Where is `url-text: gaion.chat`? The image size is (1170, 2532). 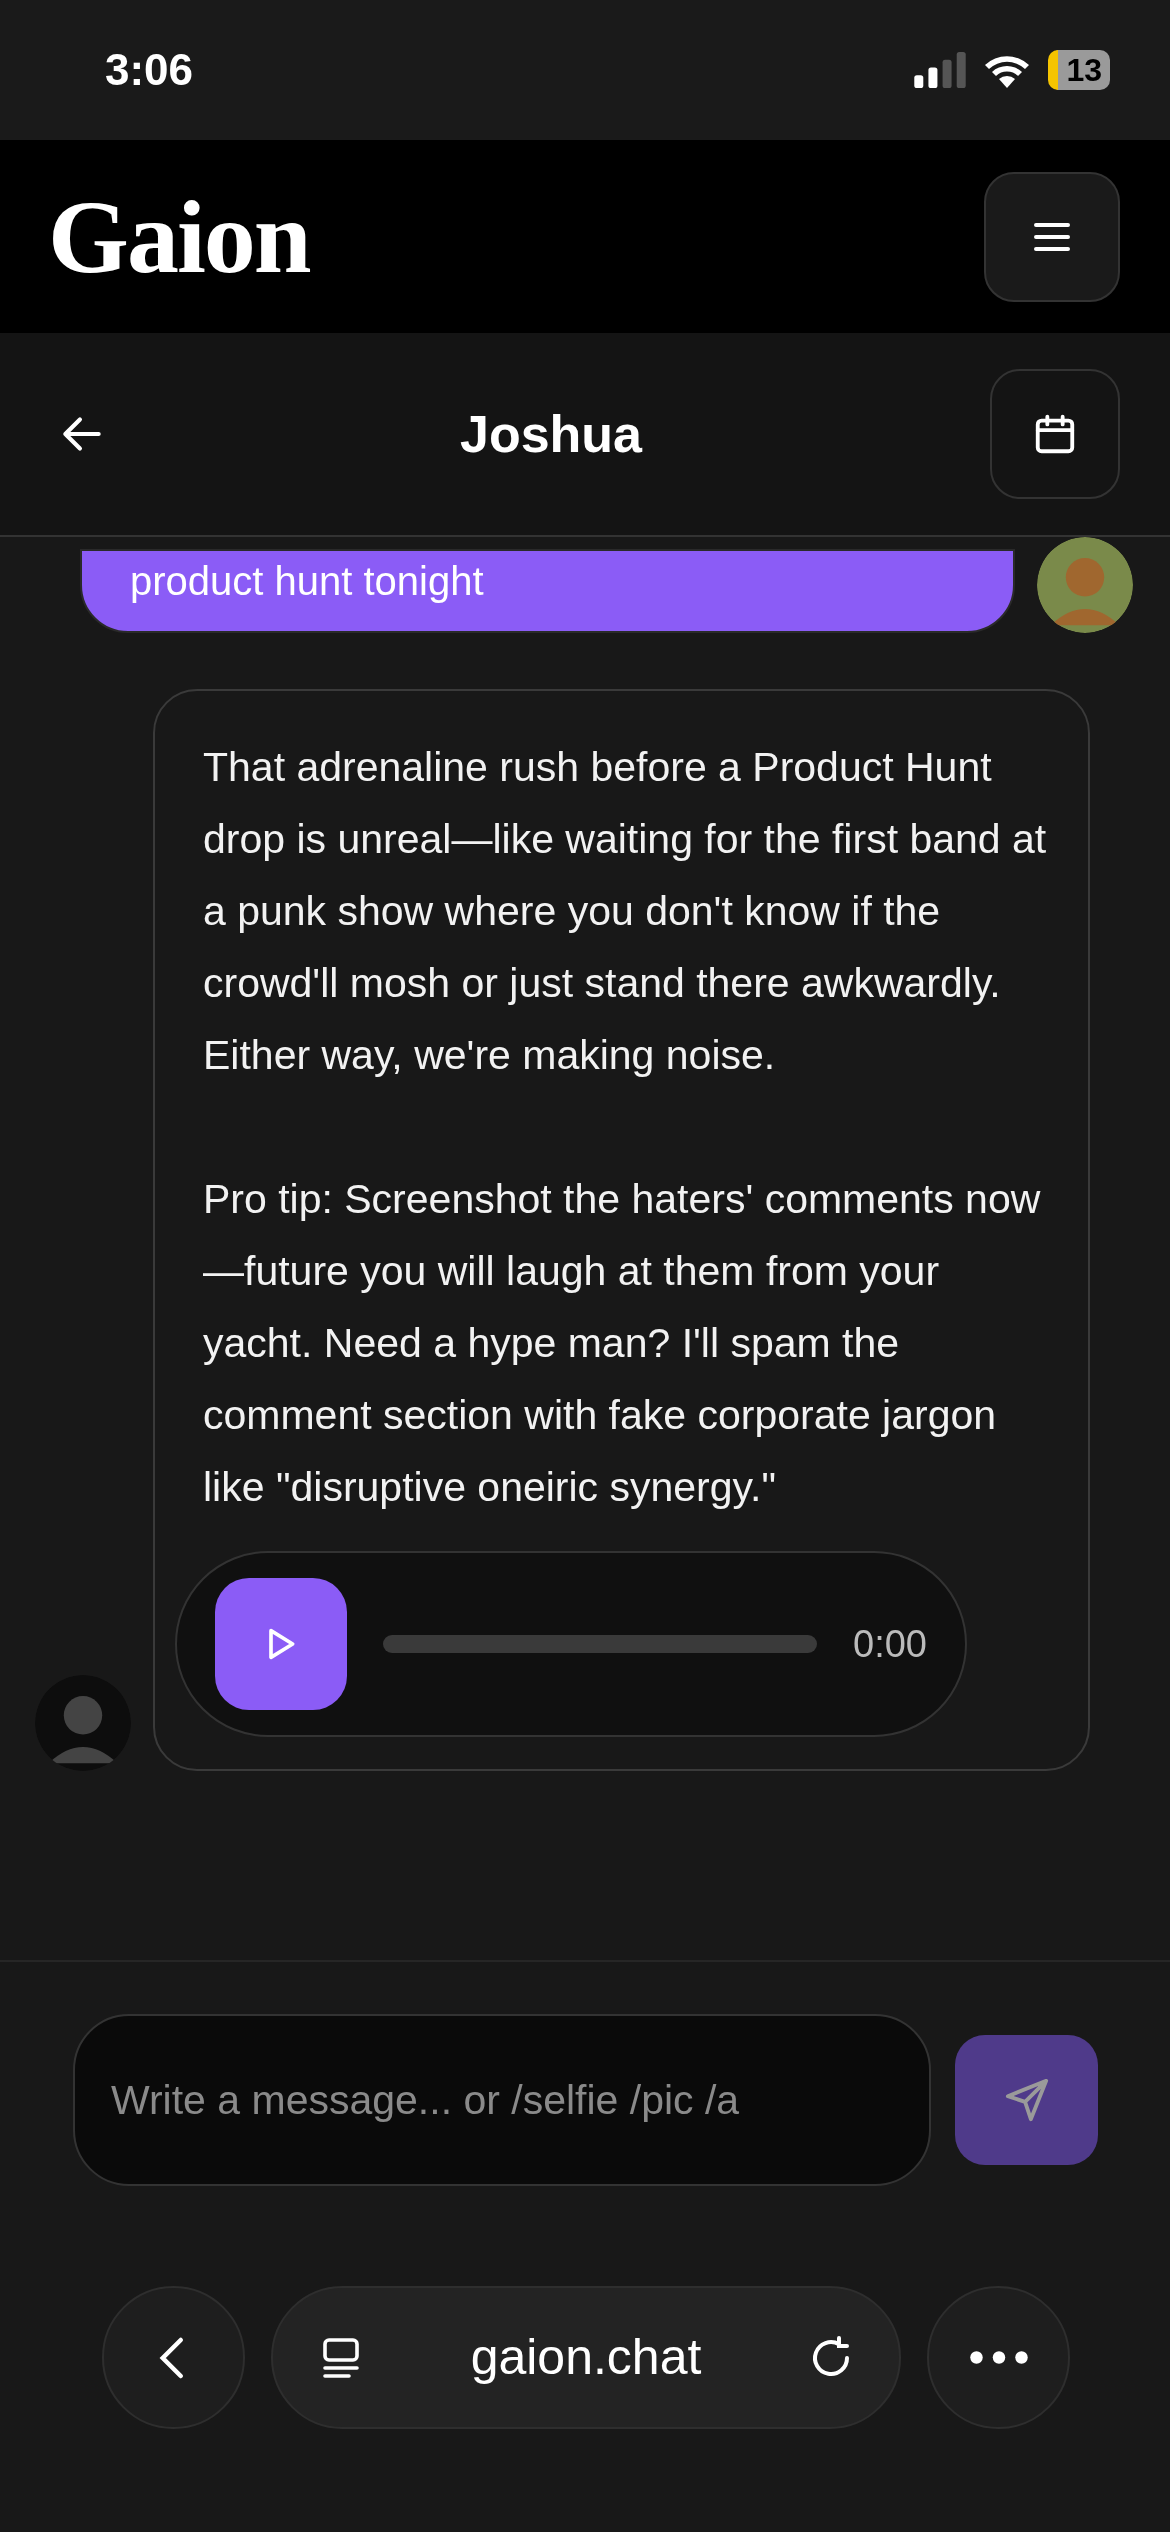 url-text: gaion.chat is located at coordinates (586, 2357).